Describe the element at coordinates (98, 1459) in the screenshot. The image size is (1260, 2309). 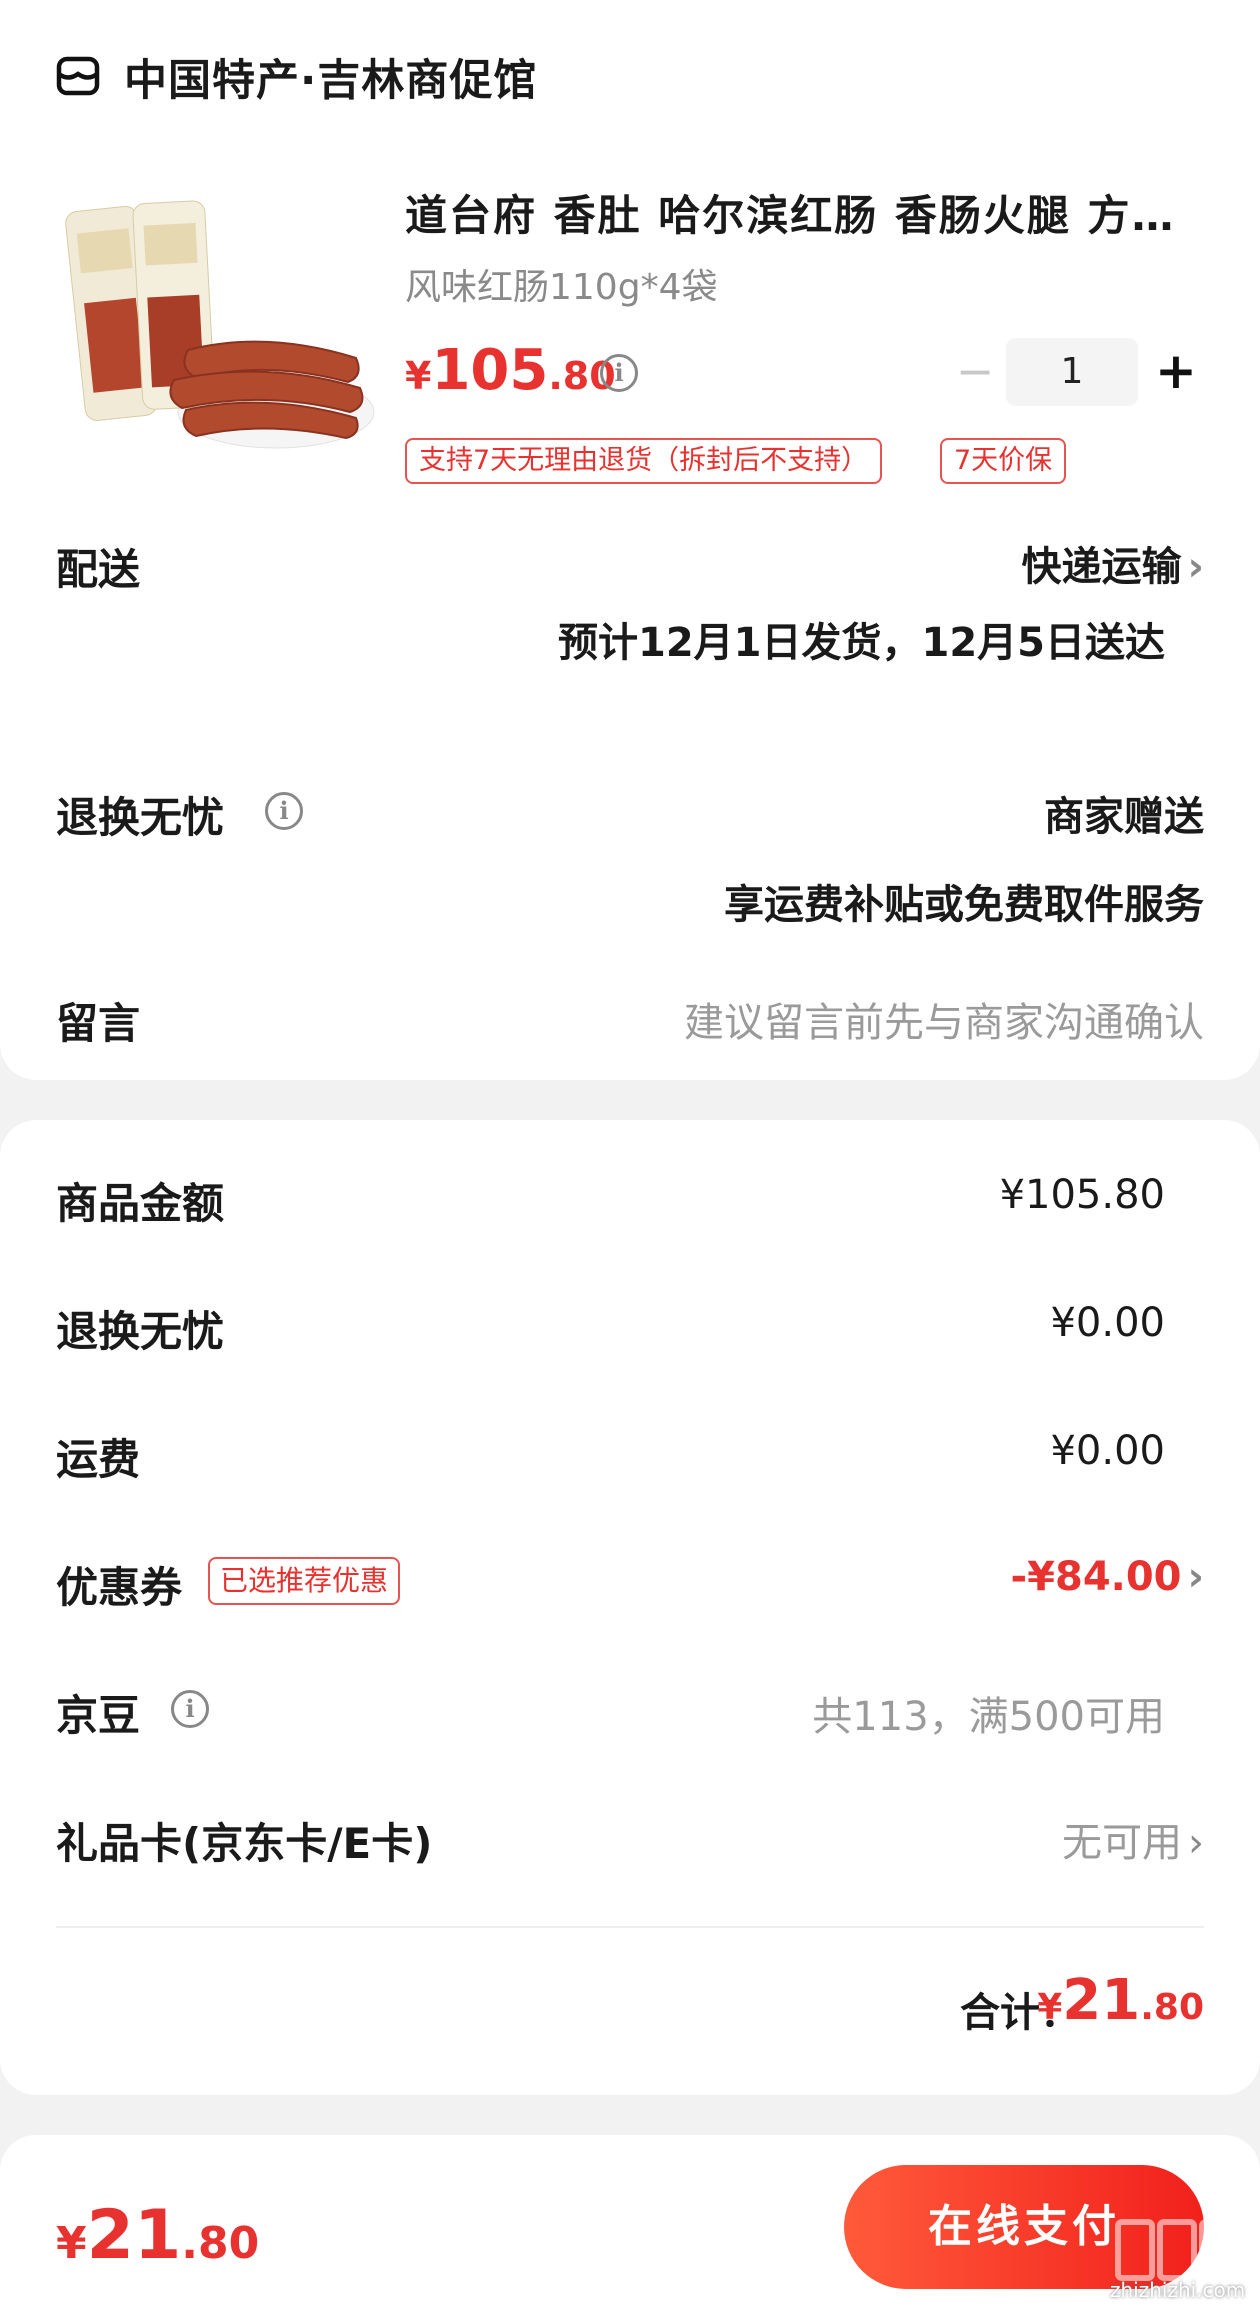
I see `summary-shipping-label: 运费` at that location.